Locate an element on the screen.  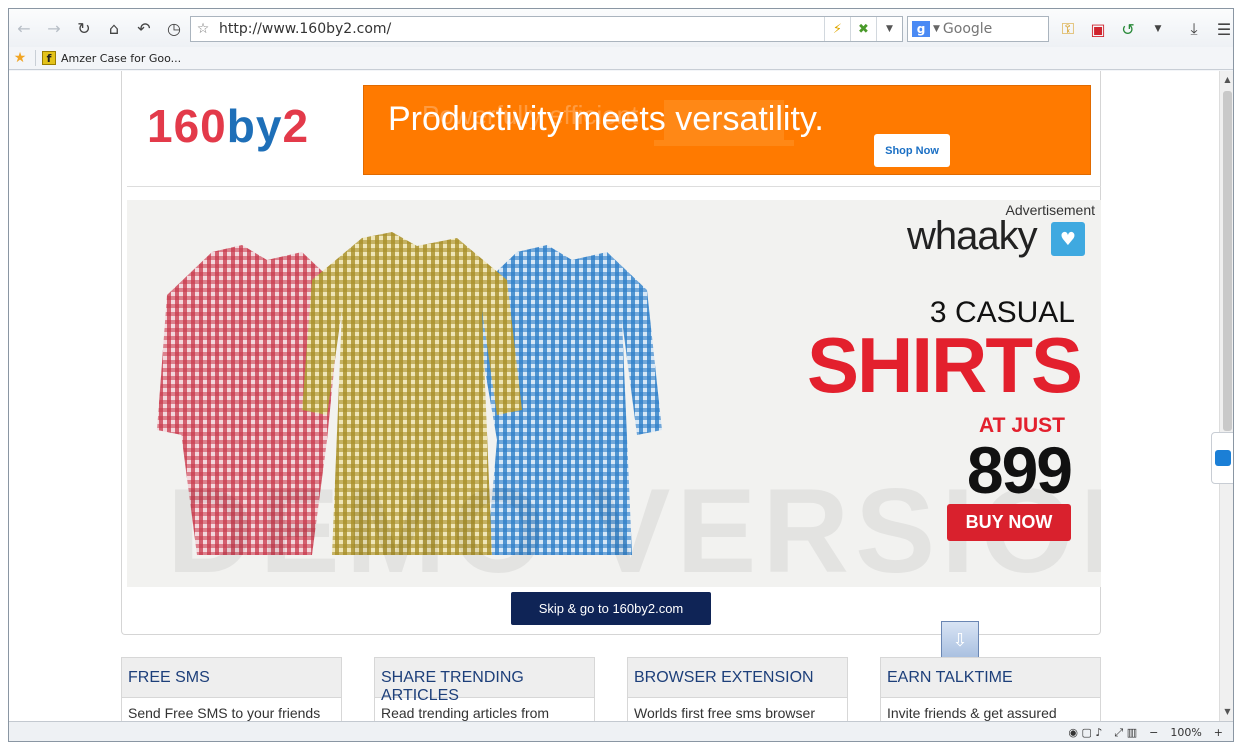
logo-part: 160 is located at coordinates (187, 126).